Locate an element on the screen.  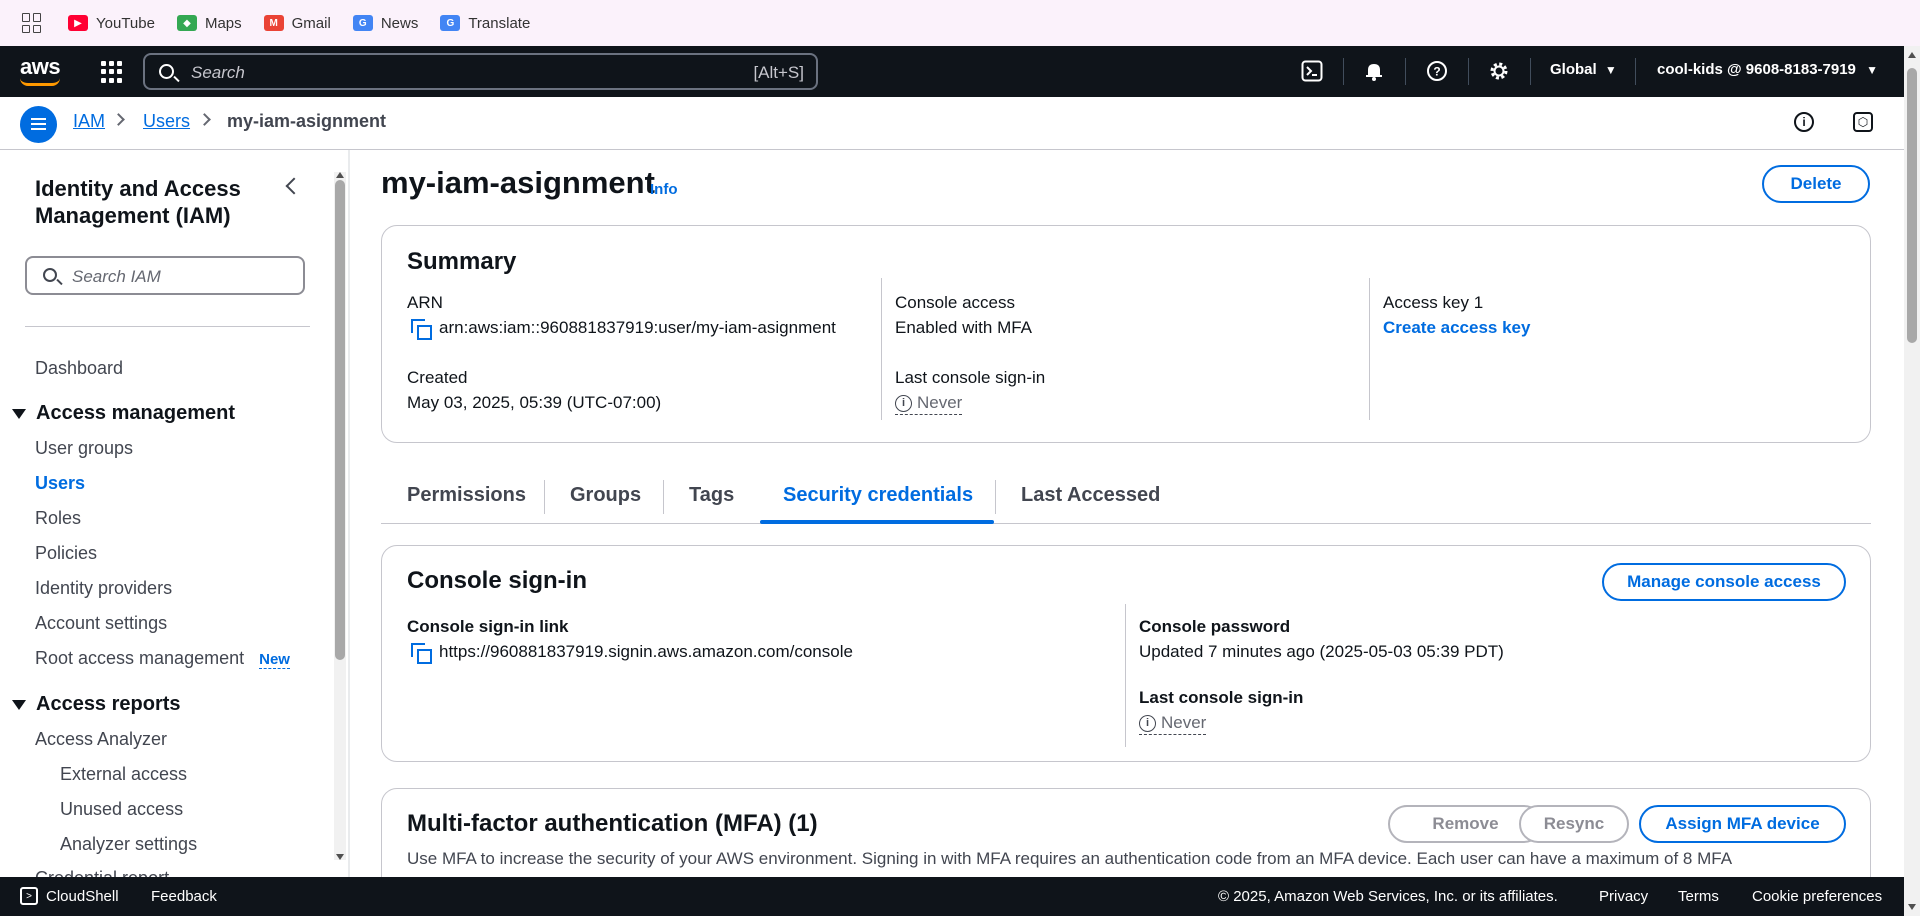
info-panel-icon: i is located at coordinates (1804, 122).